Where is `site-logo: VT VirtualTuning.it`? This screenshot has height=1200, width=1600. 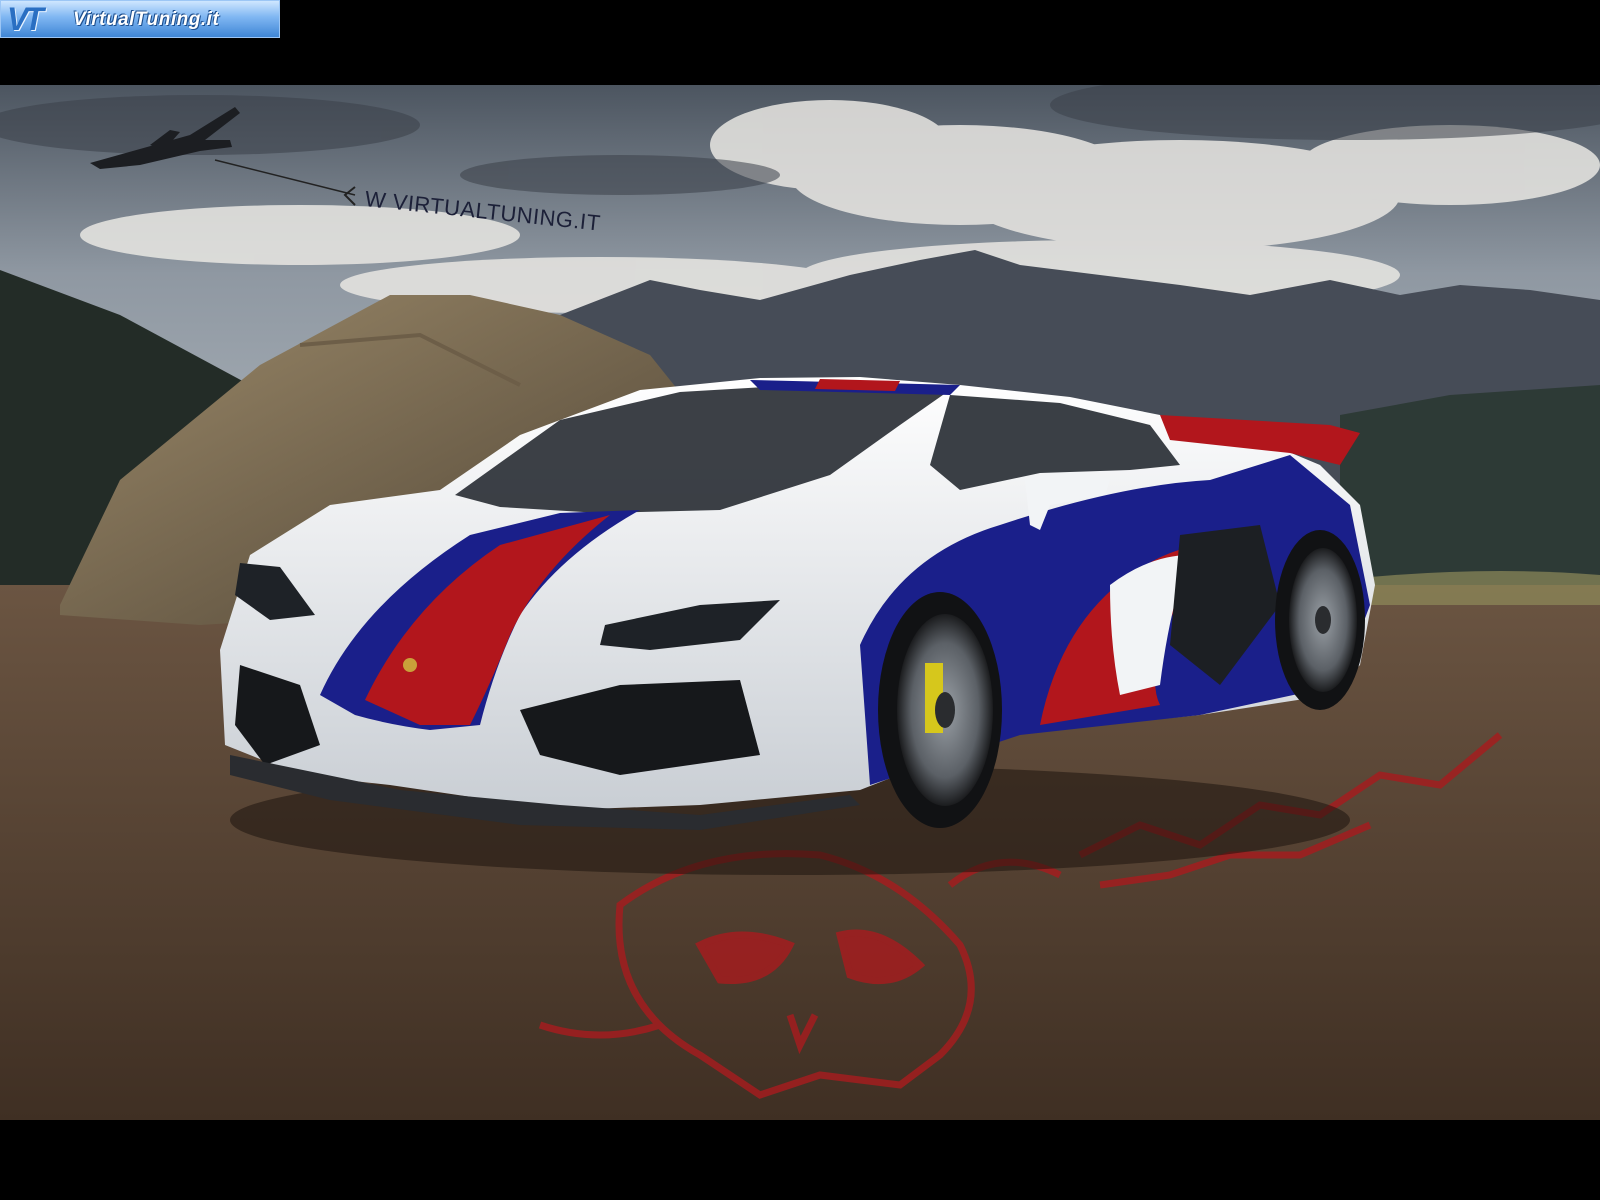
site-logo: VT VirtualTuning.it is located at coordinates (140, 19).